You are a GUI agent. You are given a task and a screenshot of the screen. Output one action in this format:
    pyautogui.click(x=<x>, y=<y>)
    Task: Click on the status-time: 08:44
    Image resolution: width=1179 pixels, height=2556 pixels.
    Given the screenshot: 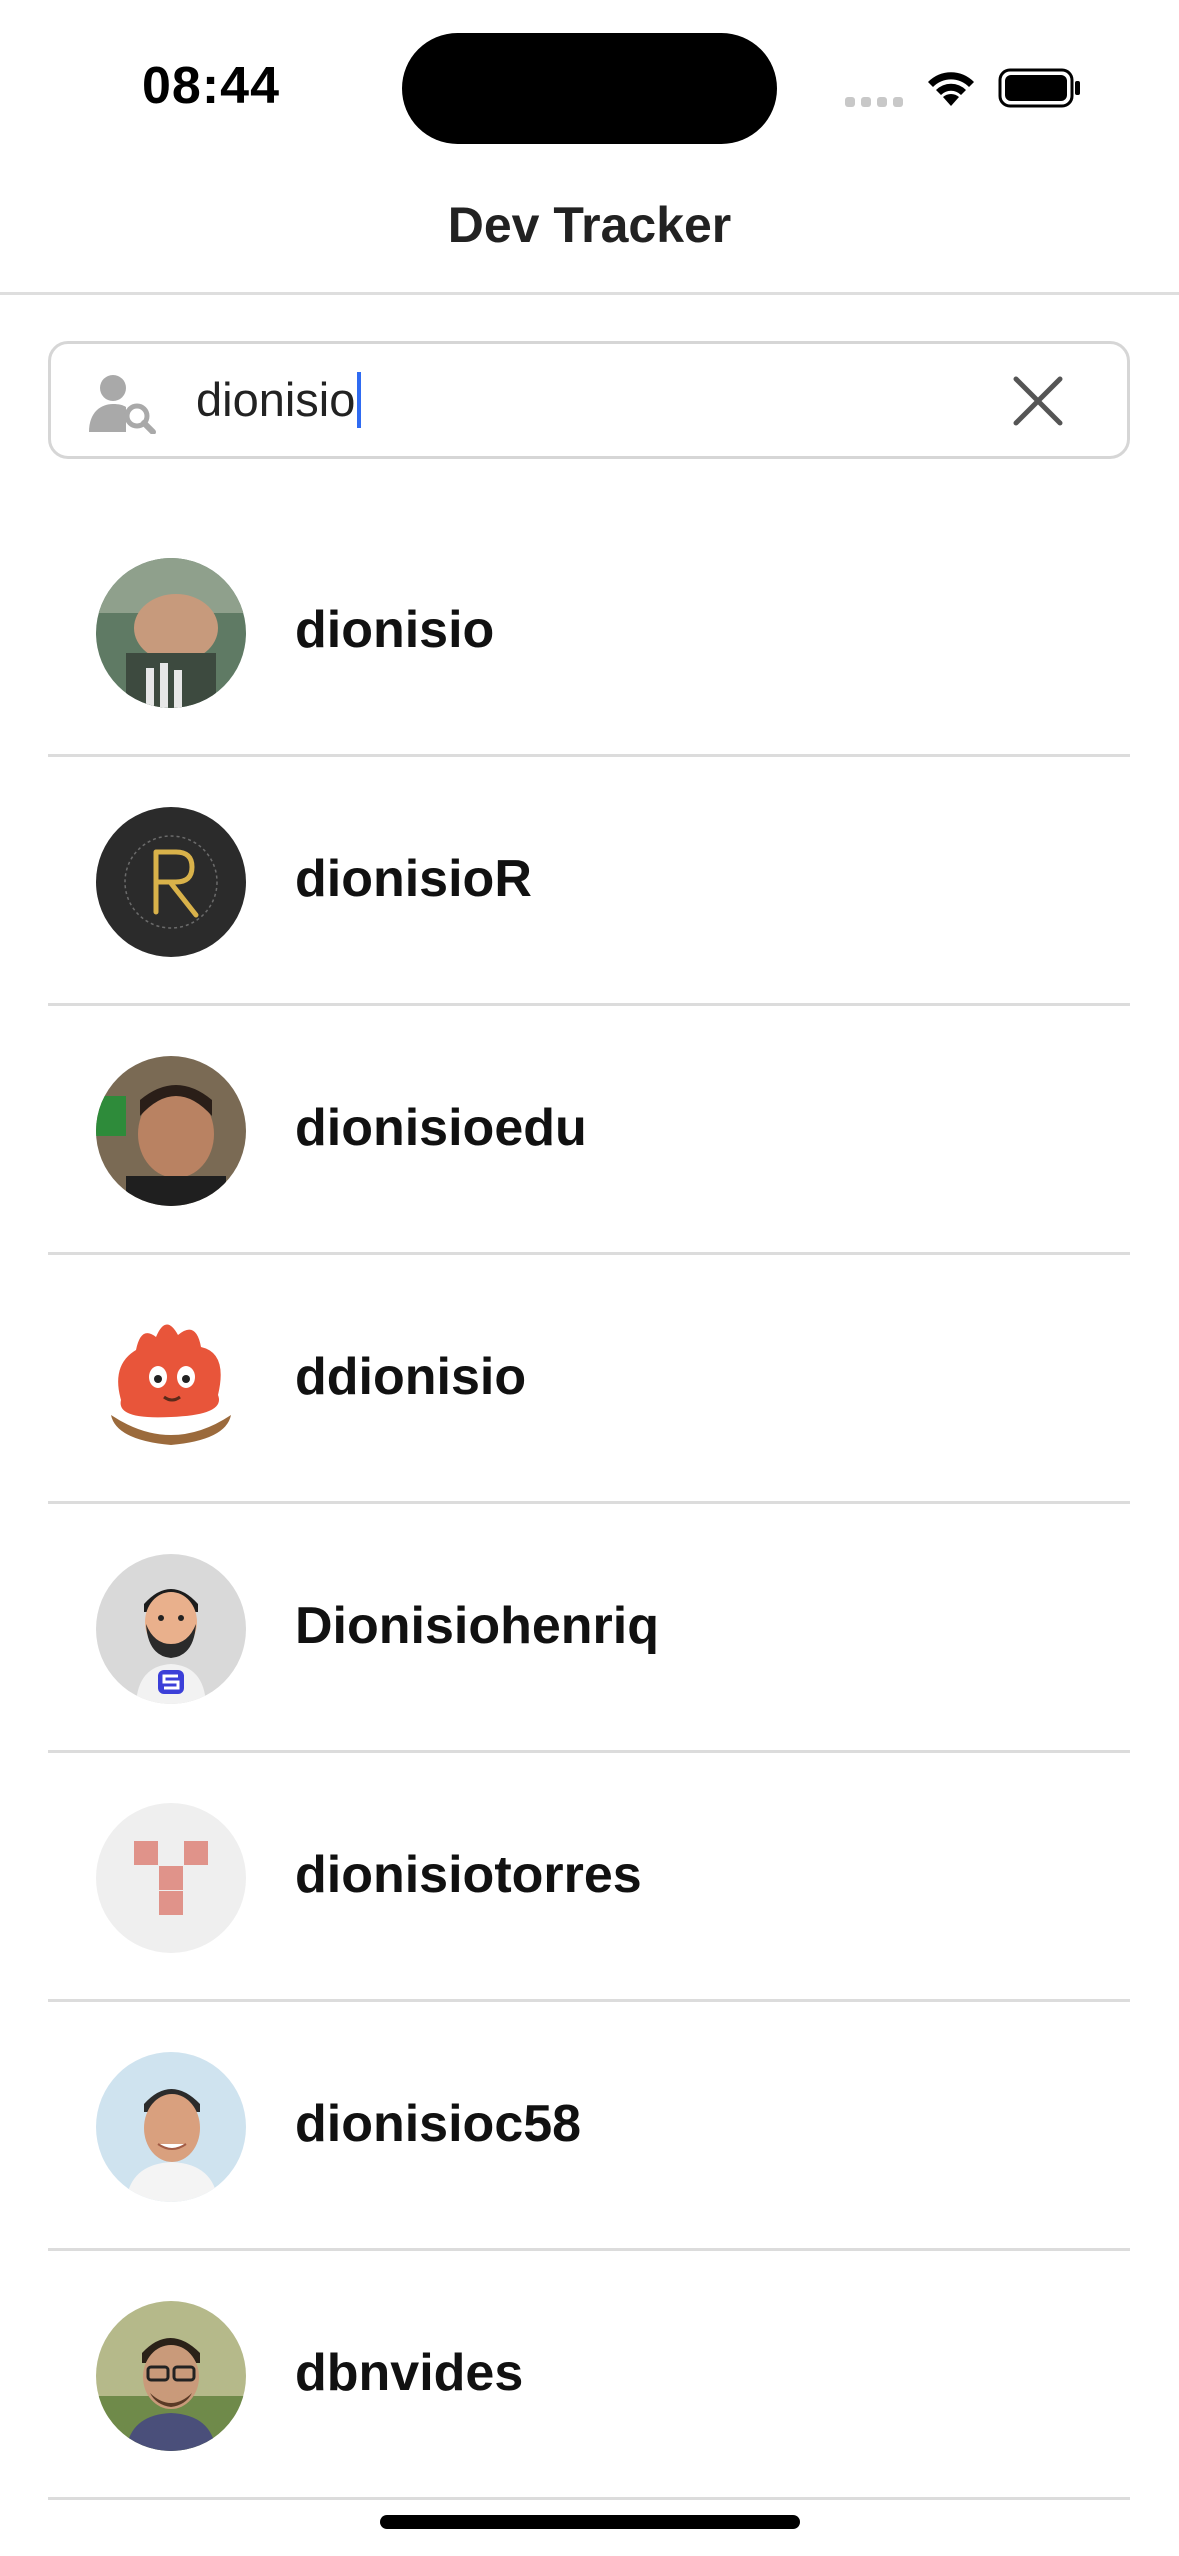 What is the action you would take?
    pyautogui.click(x=211, y=86)
    